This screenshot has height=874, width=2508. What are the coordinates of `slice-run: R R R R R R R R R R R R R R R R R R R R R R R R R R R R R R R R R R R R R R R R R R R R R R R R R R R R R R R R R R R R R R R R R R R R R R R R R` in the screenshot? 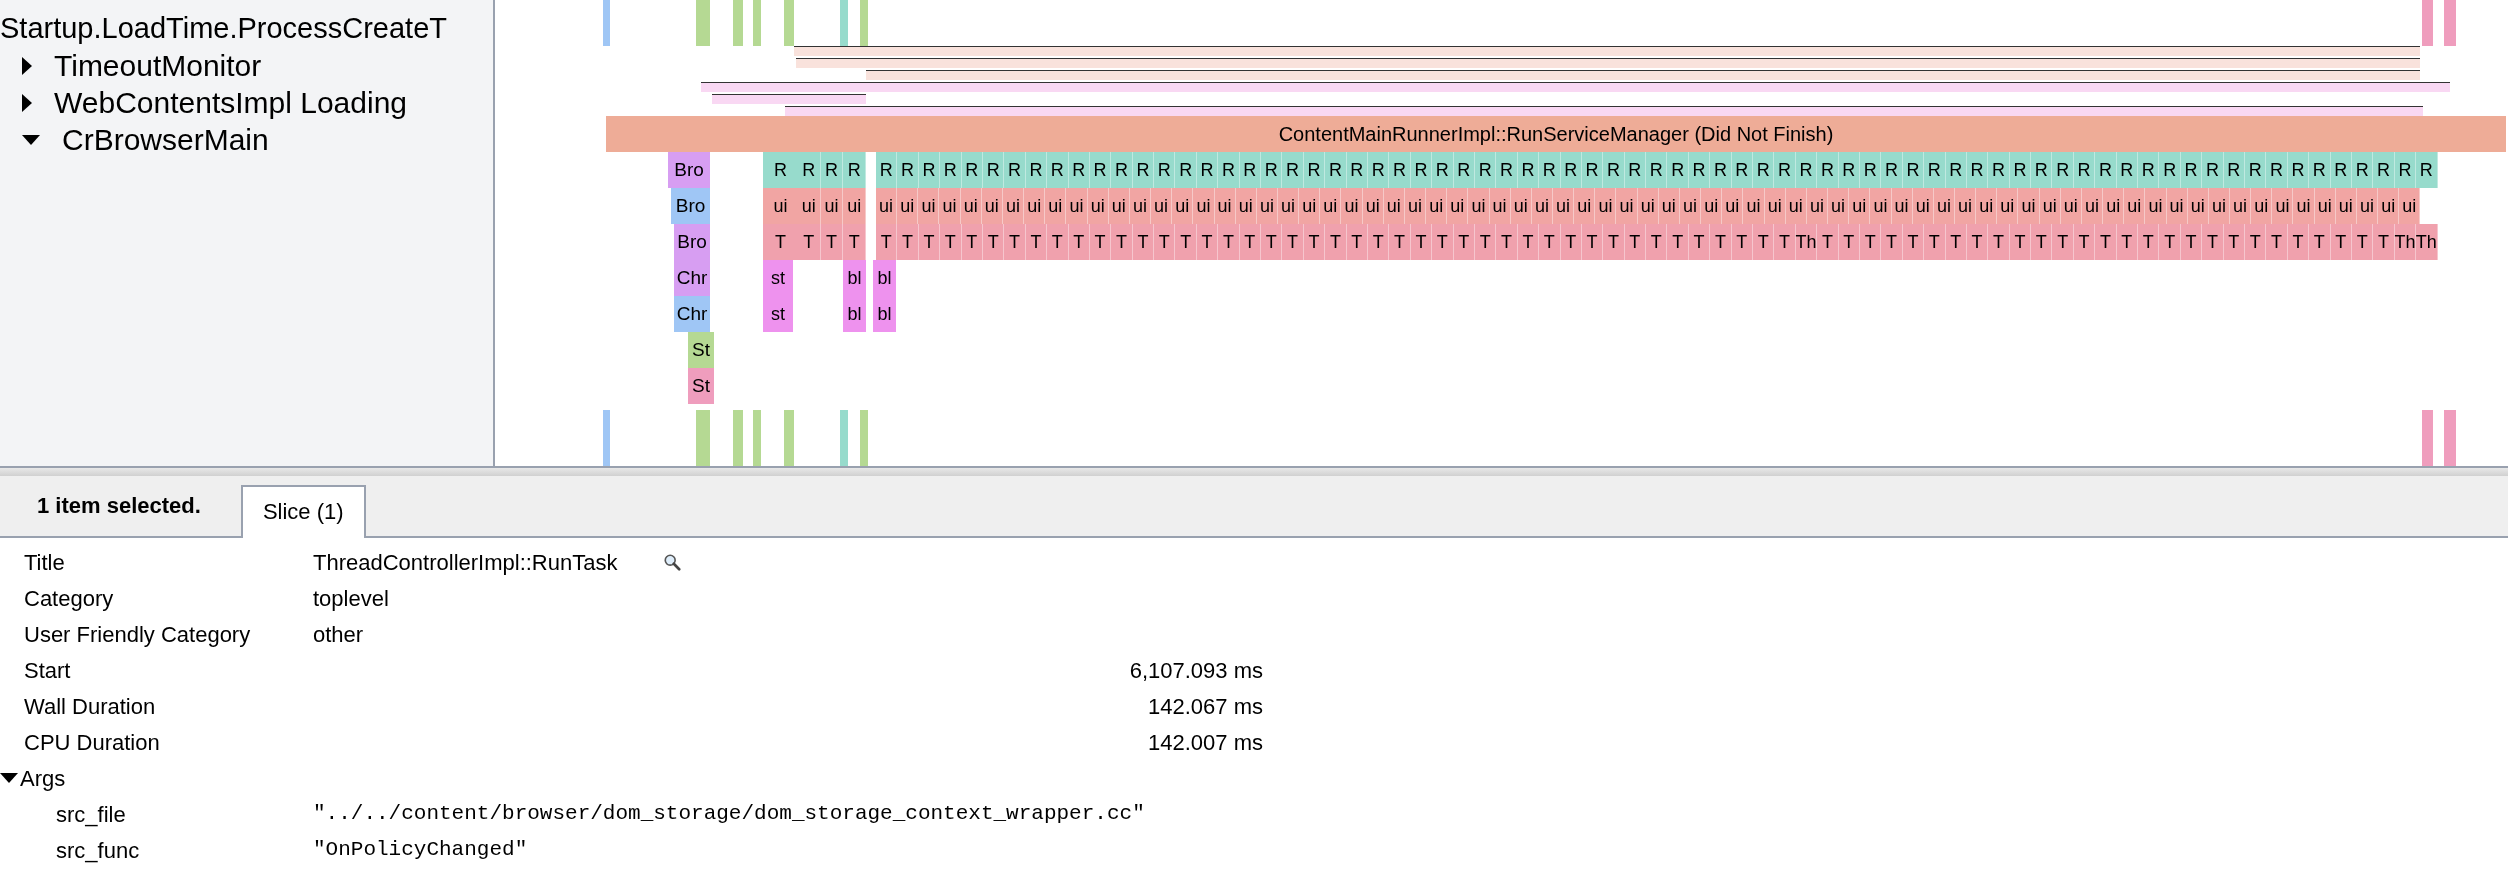 It's located at (1657, 170).